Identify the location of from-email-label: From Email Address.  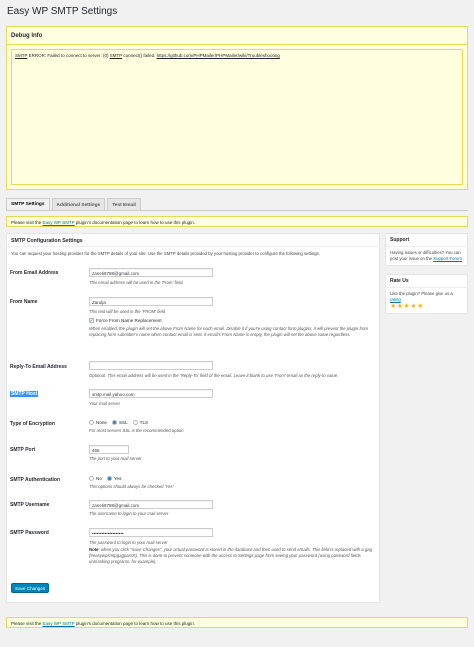
(34, 273).